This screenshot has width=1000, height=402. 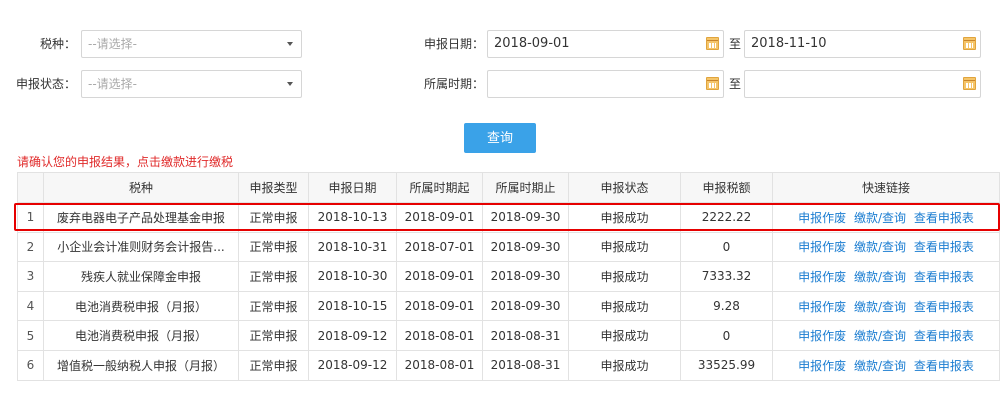 What do you see at coordinates (726, 365) in the screenshot?
I see `row-amount: 33525.99` at bounding box center [726, 365].